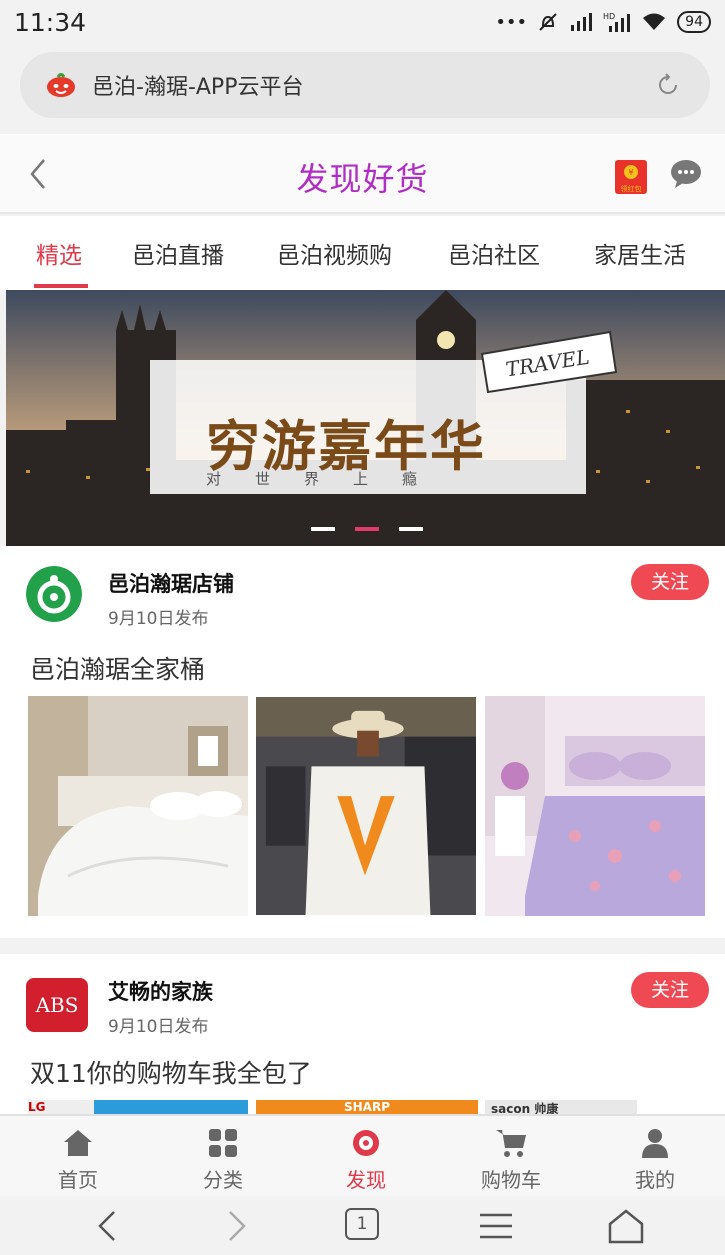 Image resolution: width=725 pixels, height=1255 pixels. Describe the element at coordinates (59, 253) in the screenshot. I see `tab-featured: 精选` at that location.